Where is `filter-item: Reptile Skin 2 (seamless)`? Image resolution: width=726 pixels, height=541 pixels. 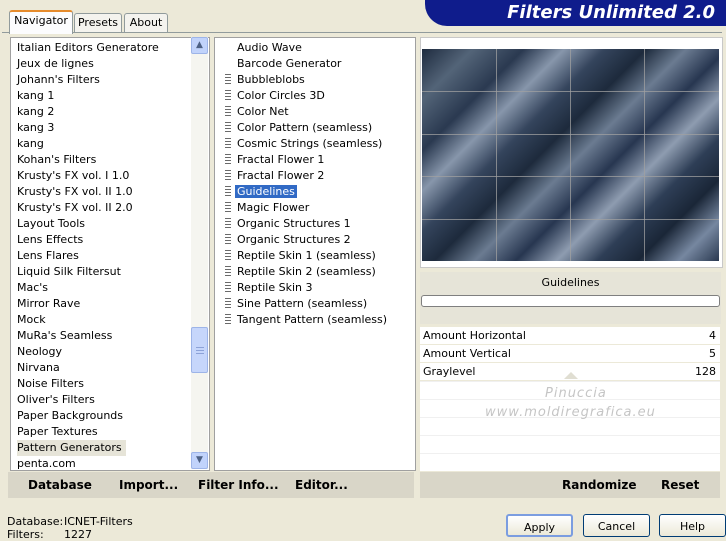 filter-item: Reptile Skin 2 (seamless) is located at coordinates (301, 272).